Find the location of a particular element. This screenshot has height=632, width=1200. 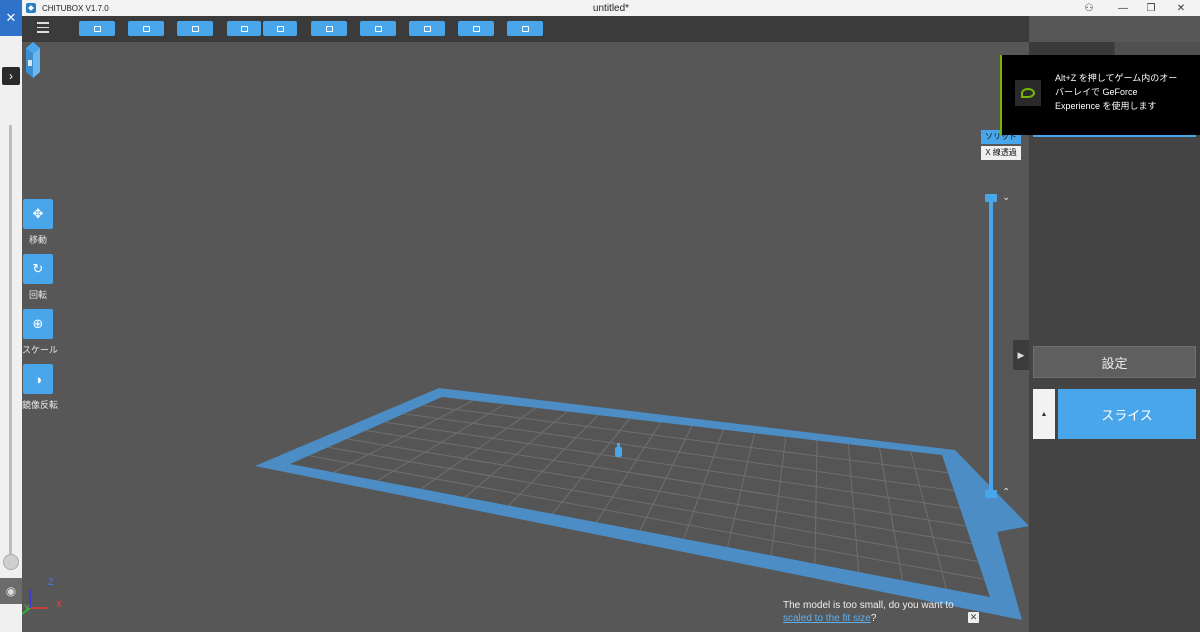

scale-icon: ⊕ is located at coordinates (38, 324).